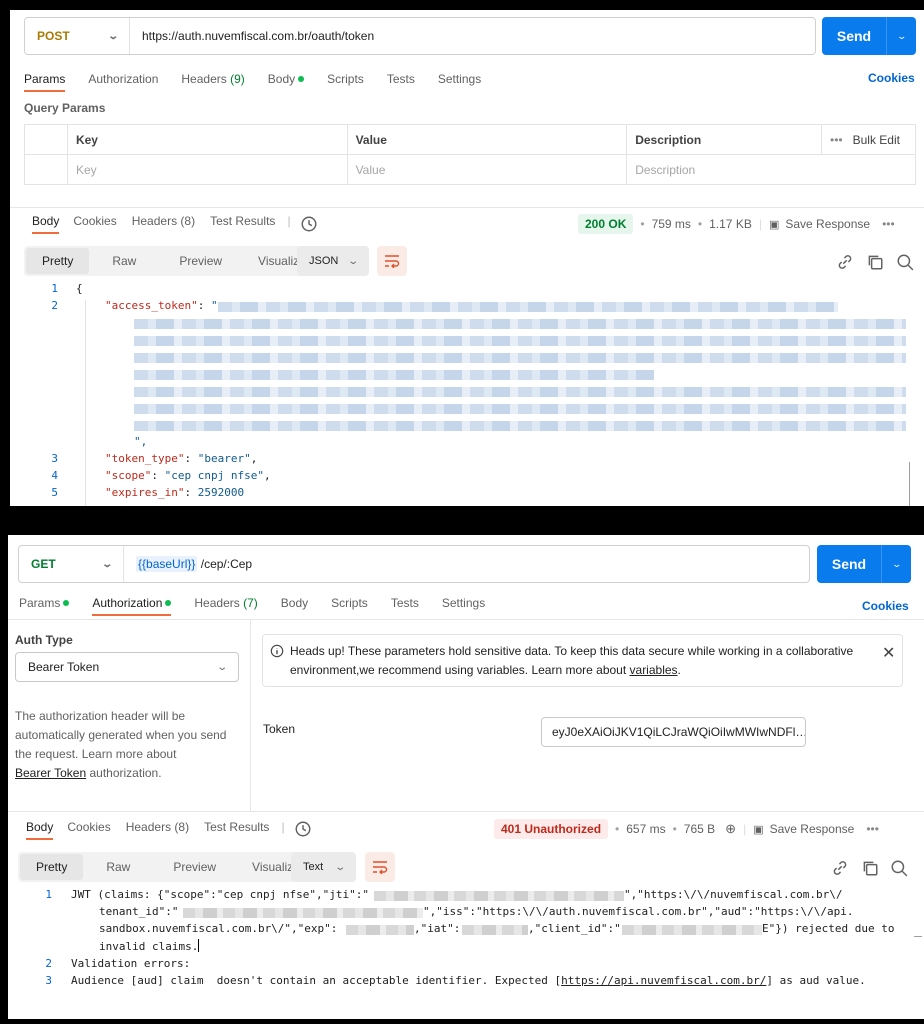 The height and width of the screenshot is (1024, 924). Describe the element at coordinates (127, 667) in the screenshot. I see `auth-type-select: Bearer Token ⌄` at that location.